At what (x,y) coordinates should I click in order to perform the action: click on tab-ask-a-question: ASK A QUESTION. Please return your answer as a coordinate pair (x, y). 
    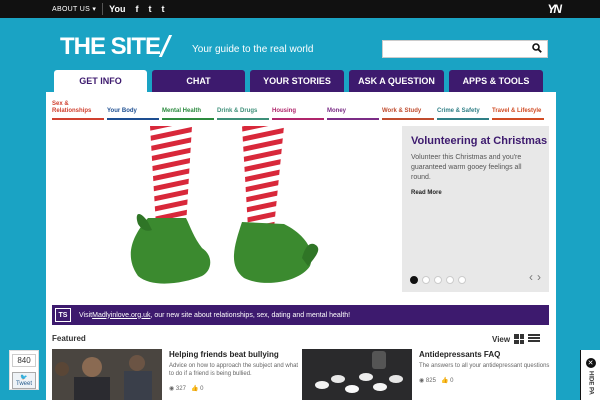
    Looking at the image, I should click on (396, 81).